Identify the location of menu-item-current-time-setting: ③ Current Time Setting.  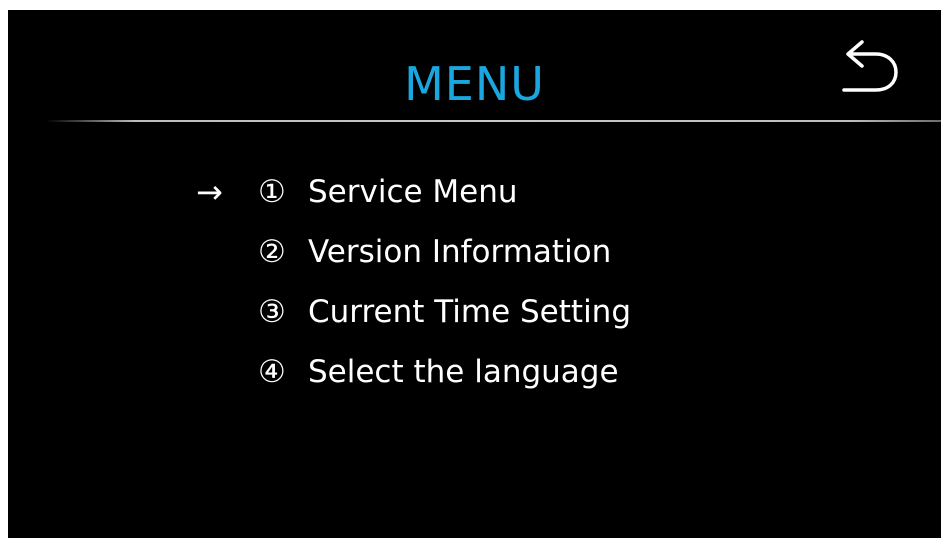
(444, 312).